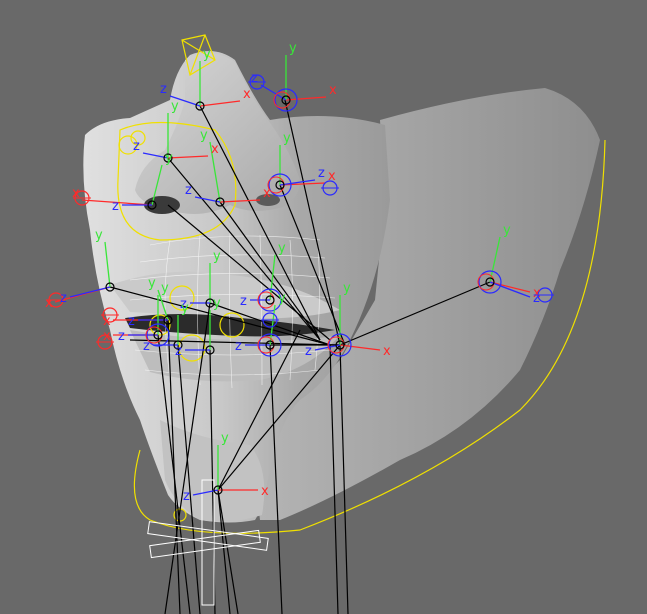 This screenshot has height=614, width=647. I want to click on joint-icon, so click(293, 83).